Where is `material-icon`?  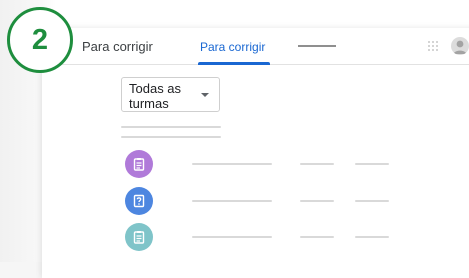 material-icon is located at coordinates (139, 237).